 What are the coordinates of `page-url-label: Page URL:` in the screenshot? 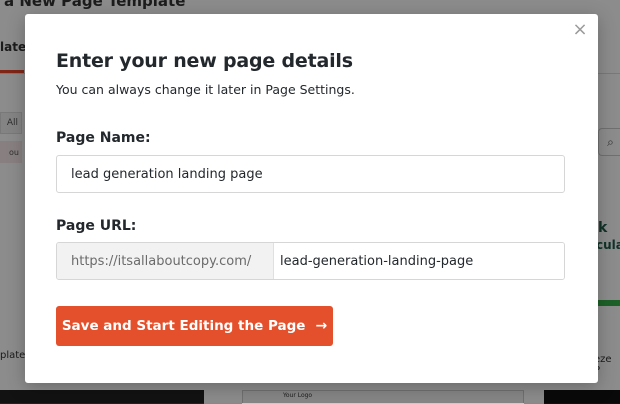 It's located at (96, 226).